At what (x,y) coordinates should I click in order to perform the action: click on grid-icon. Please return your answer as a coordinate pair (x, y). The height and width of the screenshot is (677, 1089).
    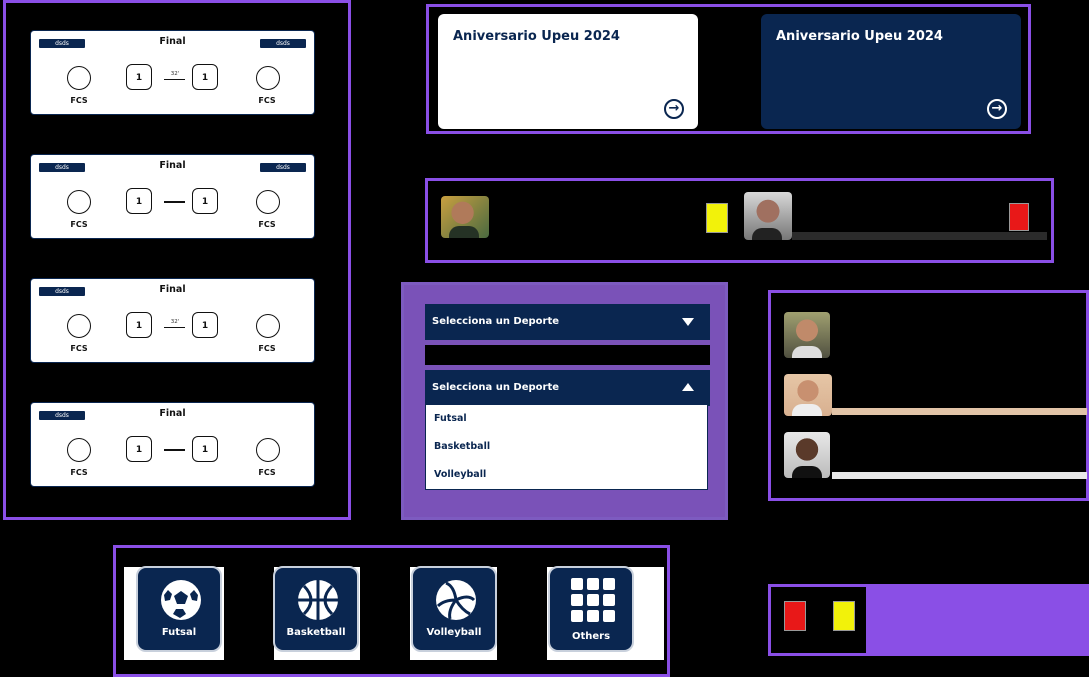
    Looking at the image, I should click on (593, 600).